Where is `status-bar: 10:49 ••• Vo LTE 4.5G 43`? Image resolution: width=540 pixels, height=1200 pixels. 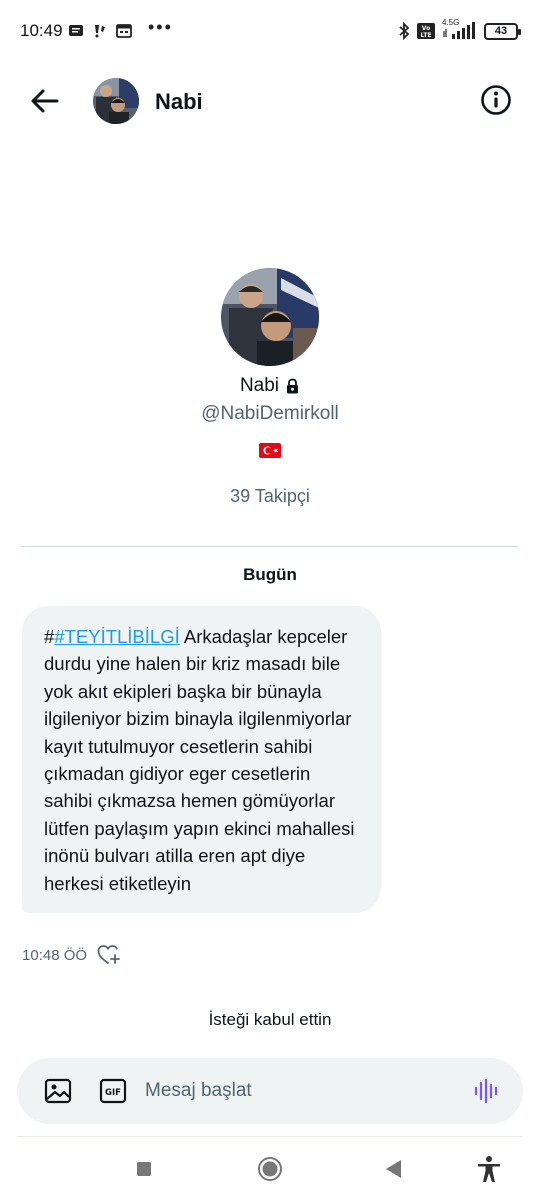
status-bar: 10:49 ••• Vo LTE 4.5G 43 is located at coordinates (270, 32).